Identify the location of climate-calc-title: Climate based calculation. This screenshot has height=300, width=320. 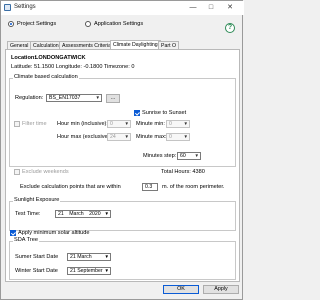
(46, 77).